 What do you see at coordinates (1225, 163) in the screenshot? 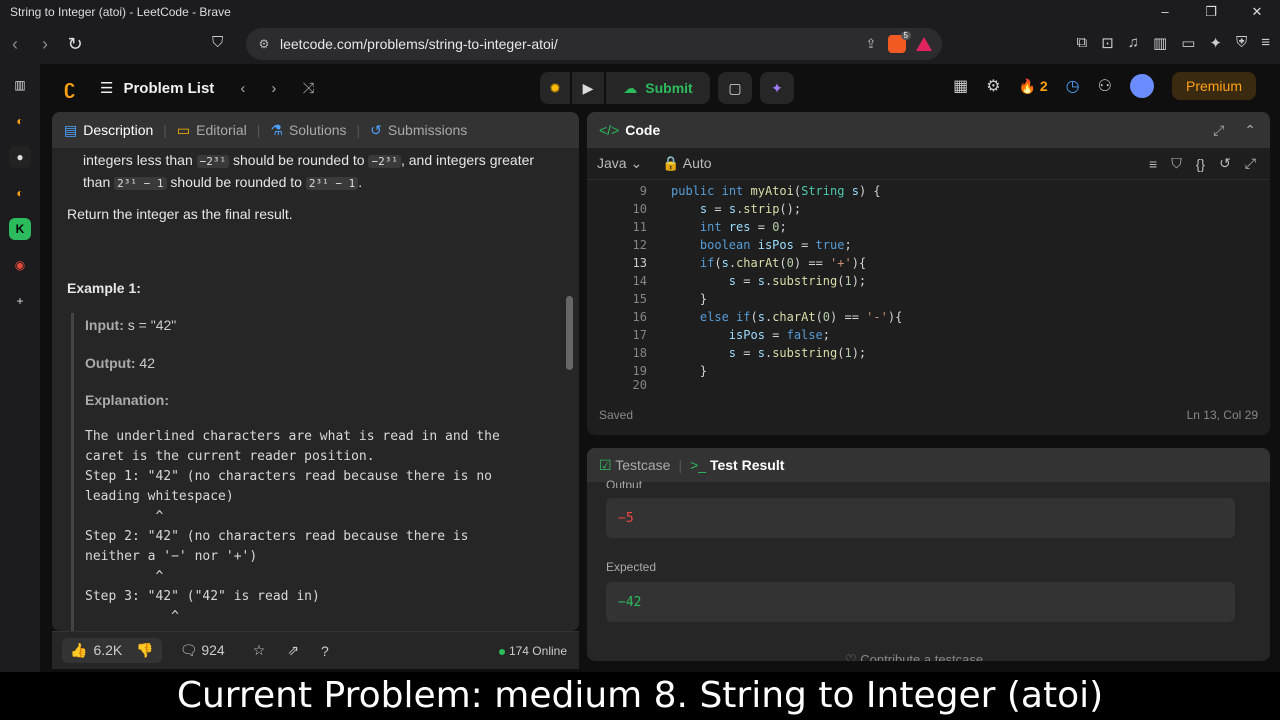
I see `reset-icon: ↺` at bounding box center [1225, 163].